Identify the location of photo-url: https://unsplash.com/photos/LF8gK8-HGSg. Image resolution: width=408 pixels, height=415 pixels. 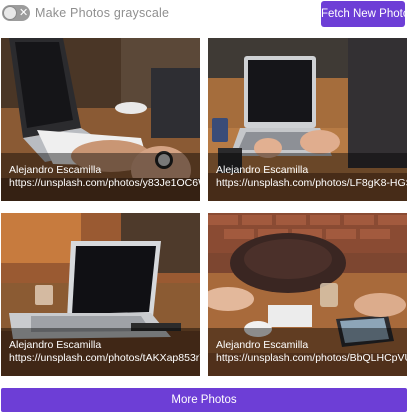
(311, 183).